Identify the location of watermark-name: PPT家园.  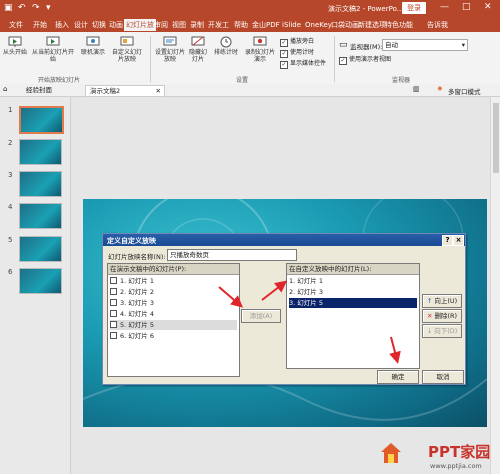
(459, 452).